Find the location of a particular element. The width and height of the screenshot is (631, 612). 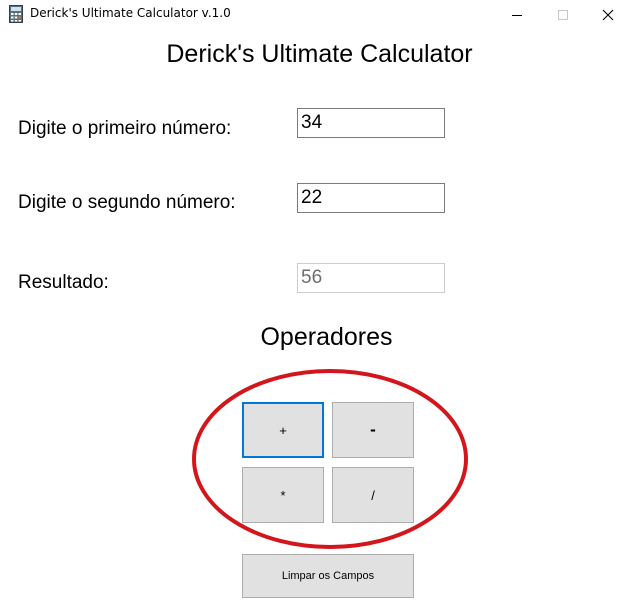

multiply-button: * is located at coordinates (283, 495).